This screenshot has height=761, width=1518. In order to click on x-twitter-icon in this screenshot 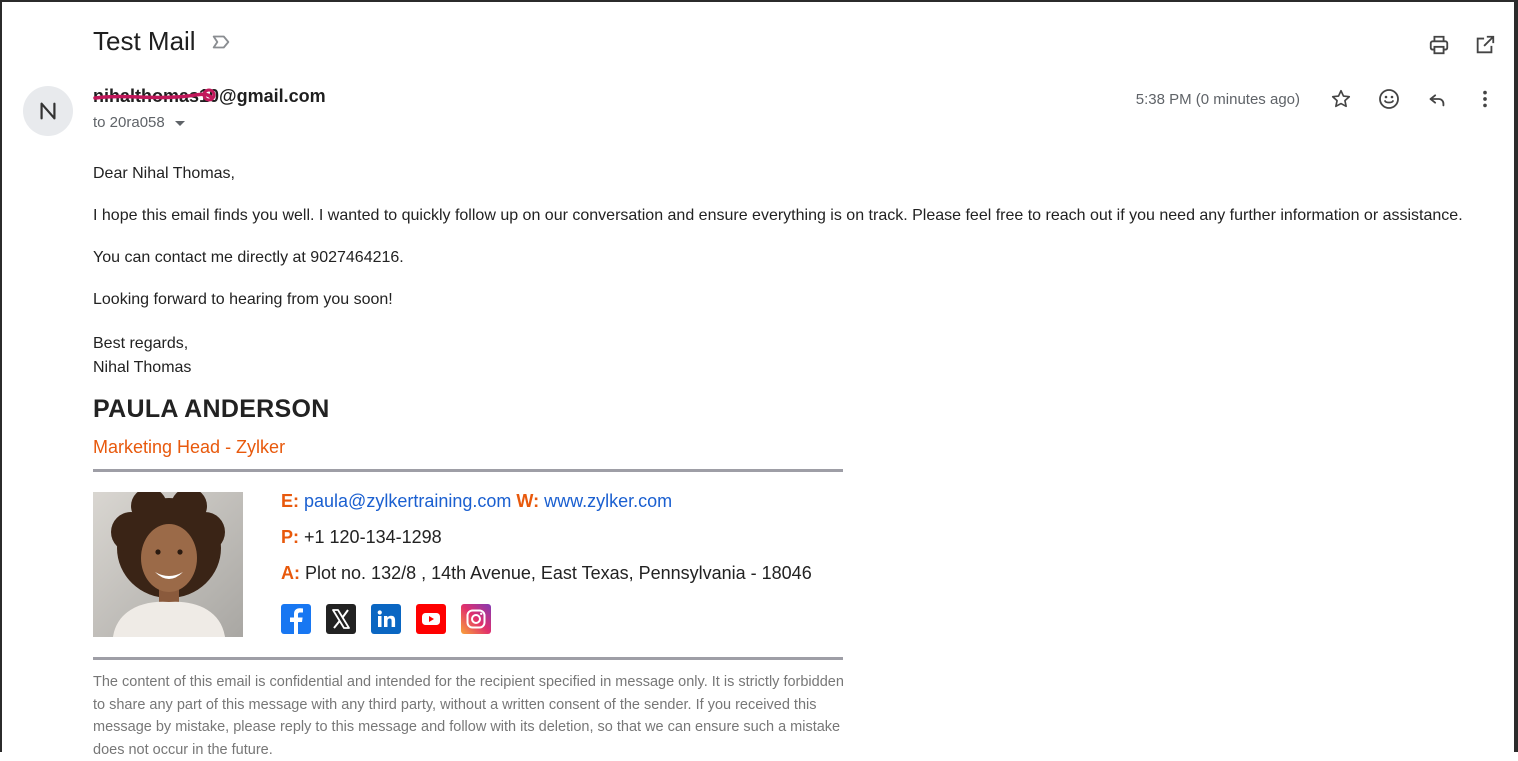, I will do `click(341, 619)`.